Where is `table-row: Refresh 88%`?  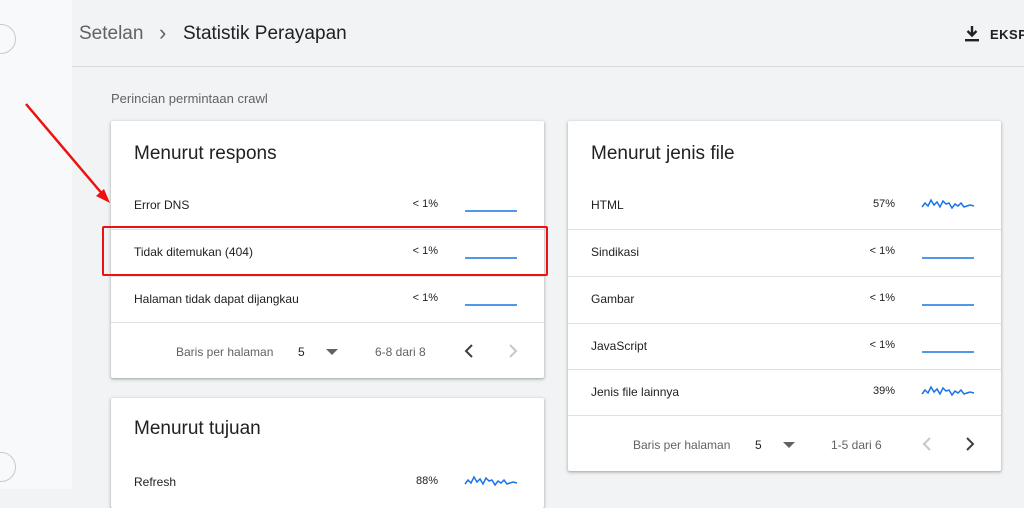 table-row: Refresh 88% is located at coordinates (327, 483).